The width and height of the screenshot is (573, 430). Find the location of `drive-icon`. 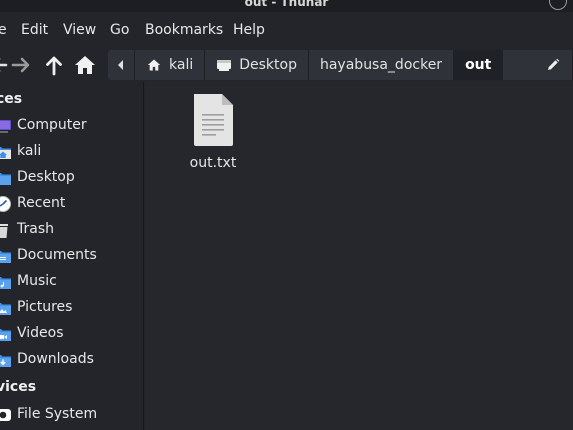

drive-icon is located at coordinates (6, 415).